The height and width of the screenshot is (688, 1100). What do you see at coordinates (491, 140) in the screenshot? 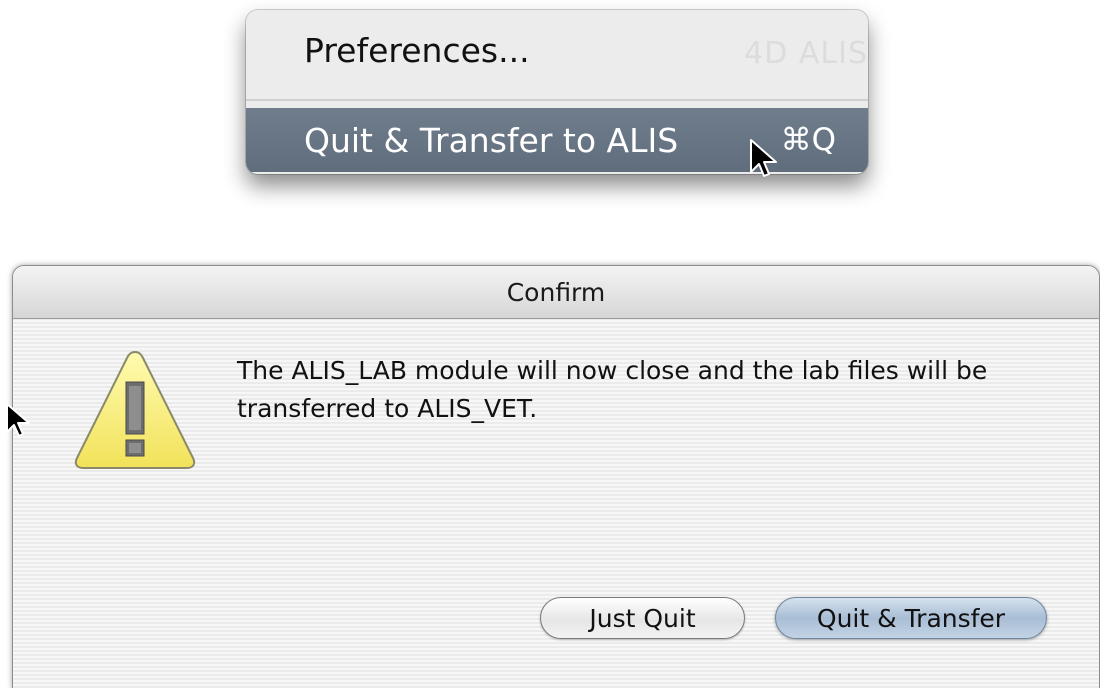
I see `menu-item-label: Quit & Transfer to ALIS` at bounding box center [491, 140].